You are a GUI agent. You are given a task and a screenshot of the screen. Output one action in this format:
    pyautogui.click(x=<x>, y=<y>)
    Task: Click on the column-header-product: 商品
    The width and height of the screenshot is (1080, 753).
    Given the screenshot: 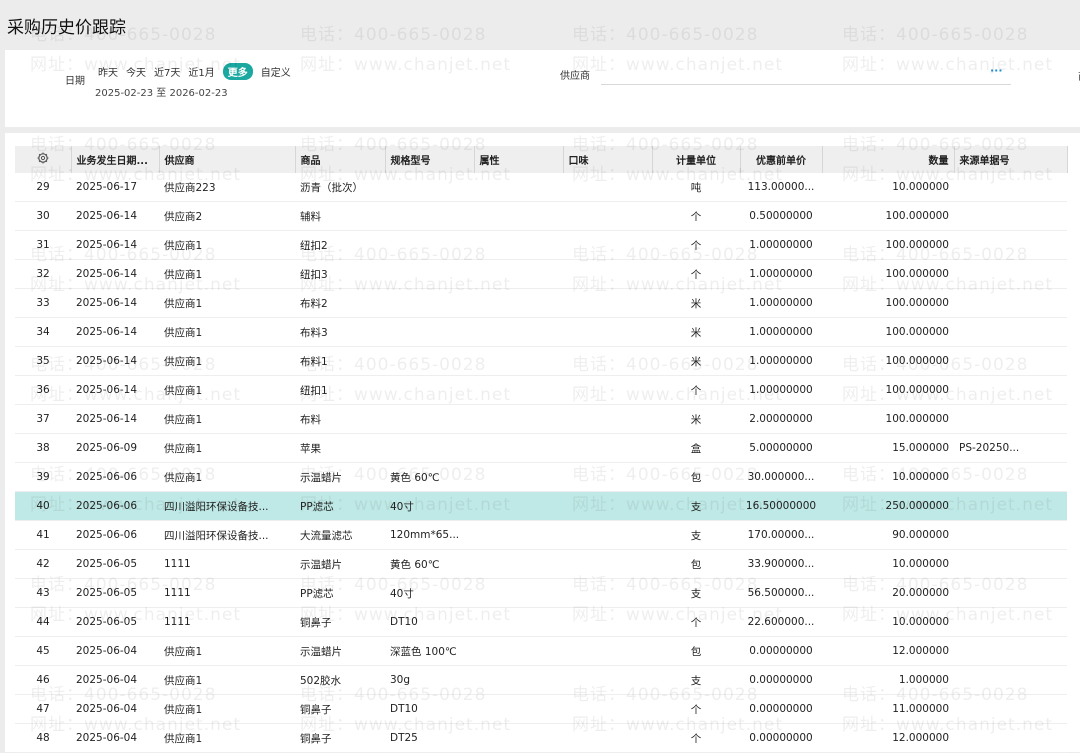 What is the action you would take?
    pyautogui.click(x=340, y=159)
    